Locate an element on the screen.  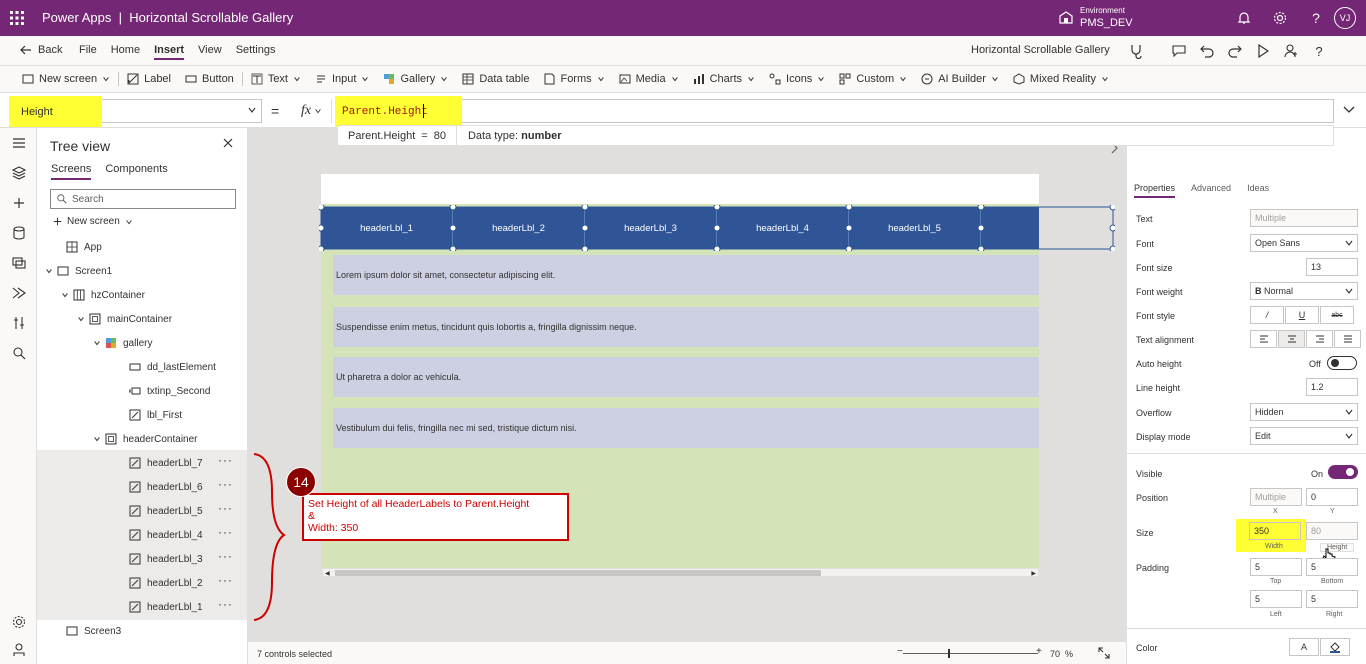
display-mode-dropdown: Edit is located at coordinates (1304, 436).